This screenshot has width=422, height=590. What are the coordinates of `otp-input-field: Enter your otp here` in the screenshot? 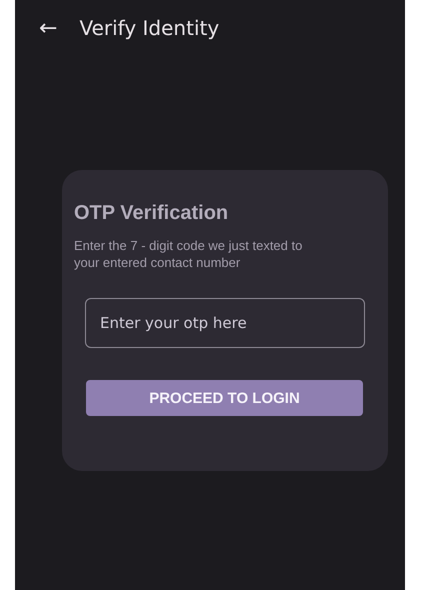 It's located at (225, 323).